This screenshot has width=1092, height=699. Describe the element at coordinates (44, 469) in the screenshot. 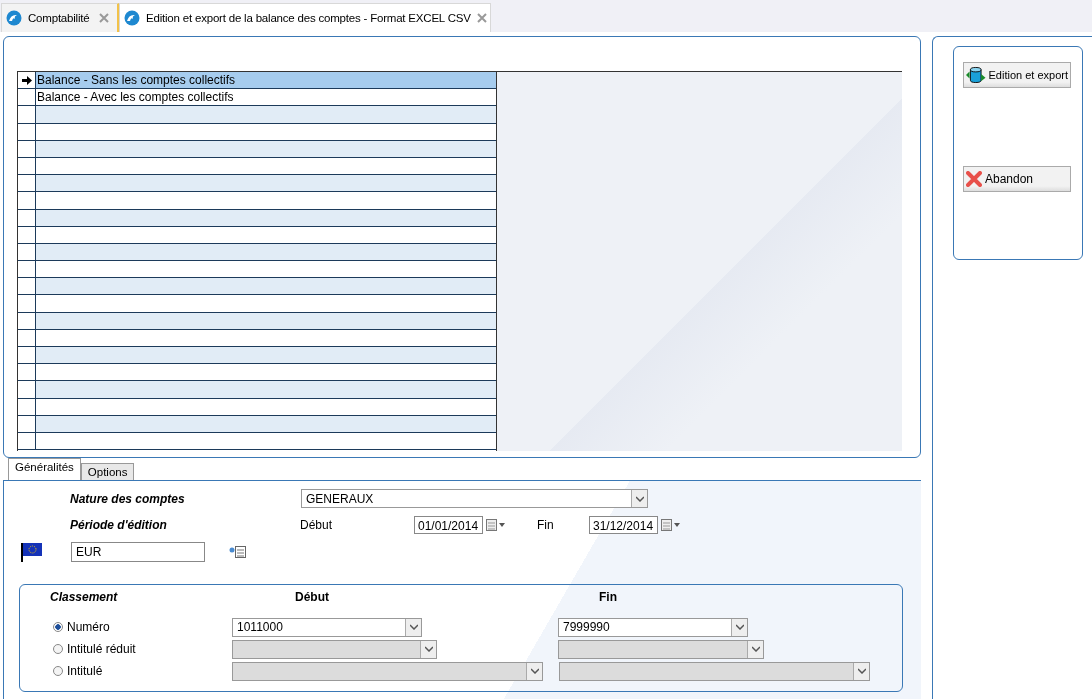

I see `form-tab: Généralités` at that location.